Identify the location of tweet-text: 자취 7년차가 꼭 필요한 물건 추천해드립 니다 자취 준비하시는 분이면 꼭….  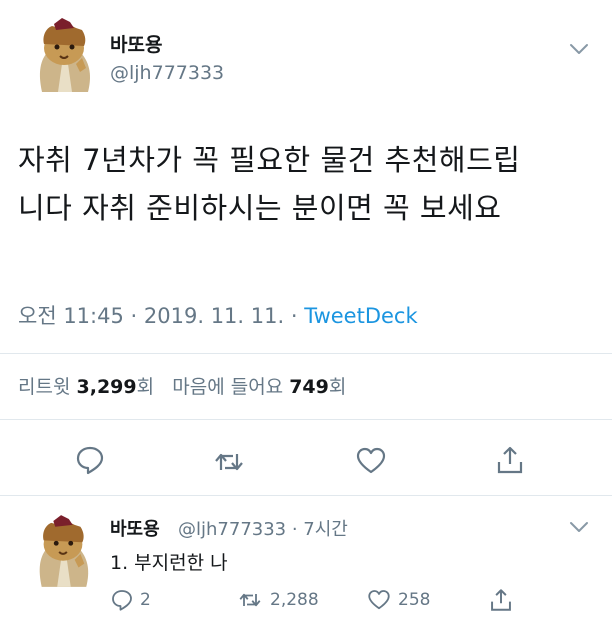
(308, 184).